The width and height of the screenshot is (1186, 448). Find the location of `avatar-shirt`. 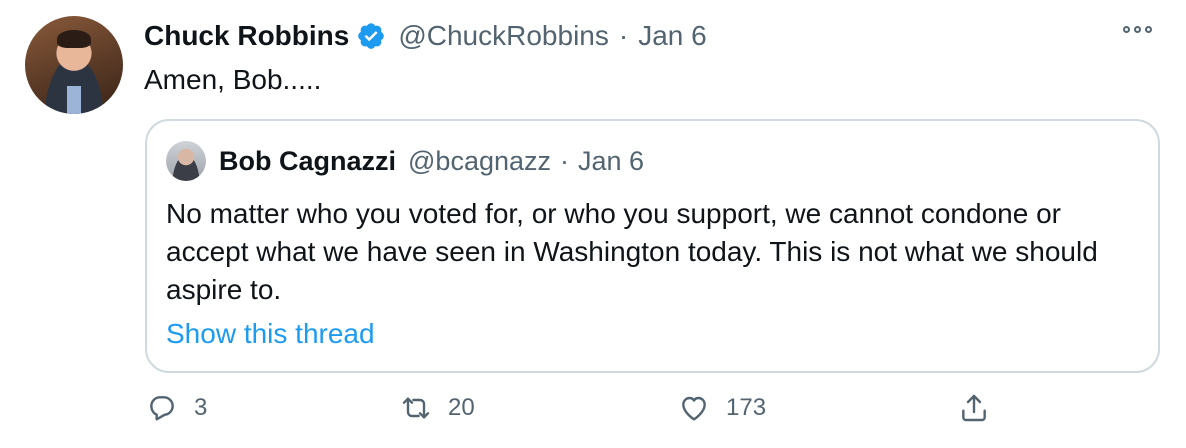

avatar-shirt is located at coordinates (74, 100).